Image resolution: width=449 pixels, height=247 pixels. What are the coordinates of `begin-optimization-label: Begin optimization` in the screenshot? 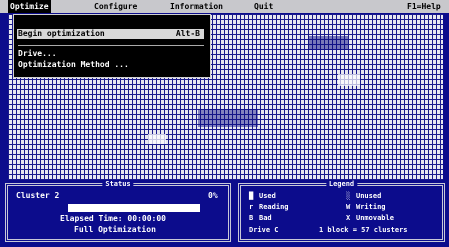 It's located at (61, 33).